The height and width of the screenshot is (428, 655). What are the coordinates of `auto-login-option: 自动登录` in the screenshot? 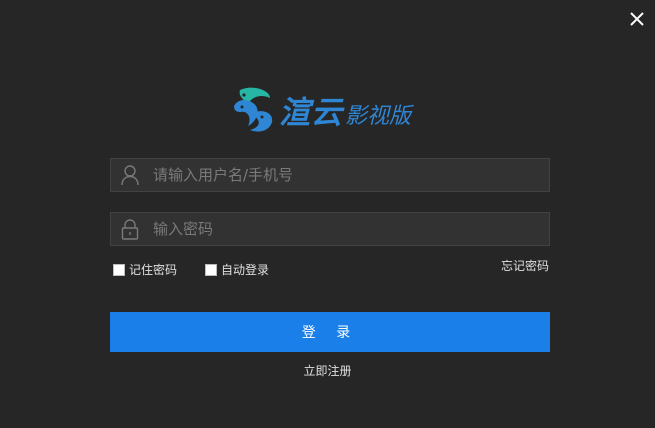 It's located at (237, 269).